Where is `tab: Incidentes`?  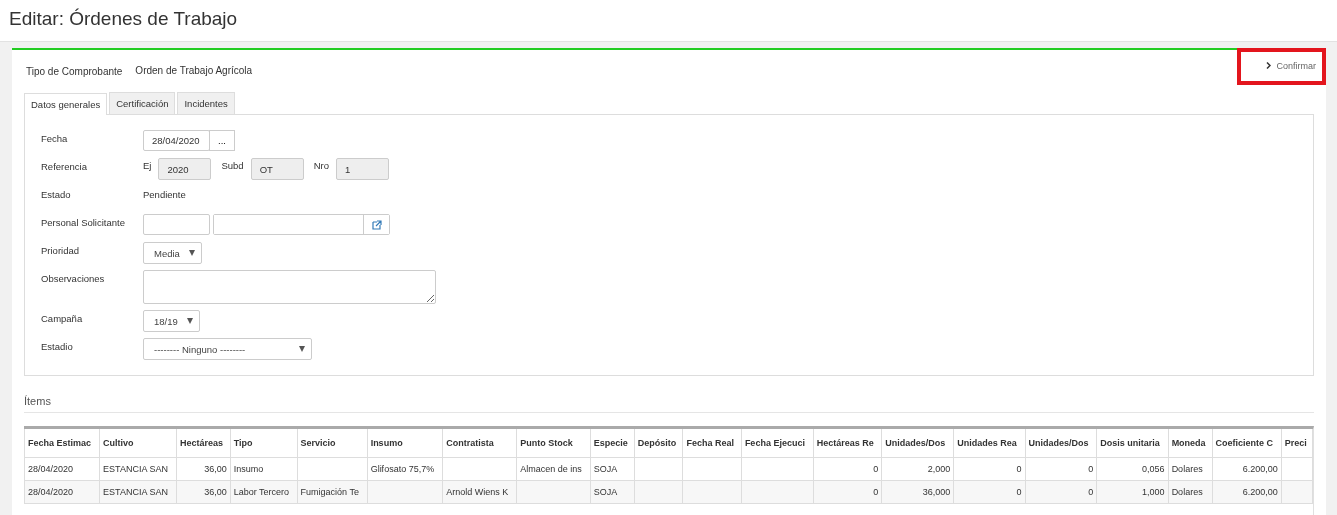
tab: Incidentes is located at coordinates (206, 103).